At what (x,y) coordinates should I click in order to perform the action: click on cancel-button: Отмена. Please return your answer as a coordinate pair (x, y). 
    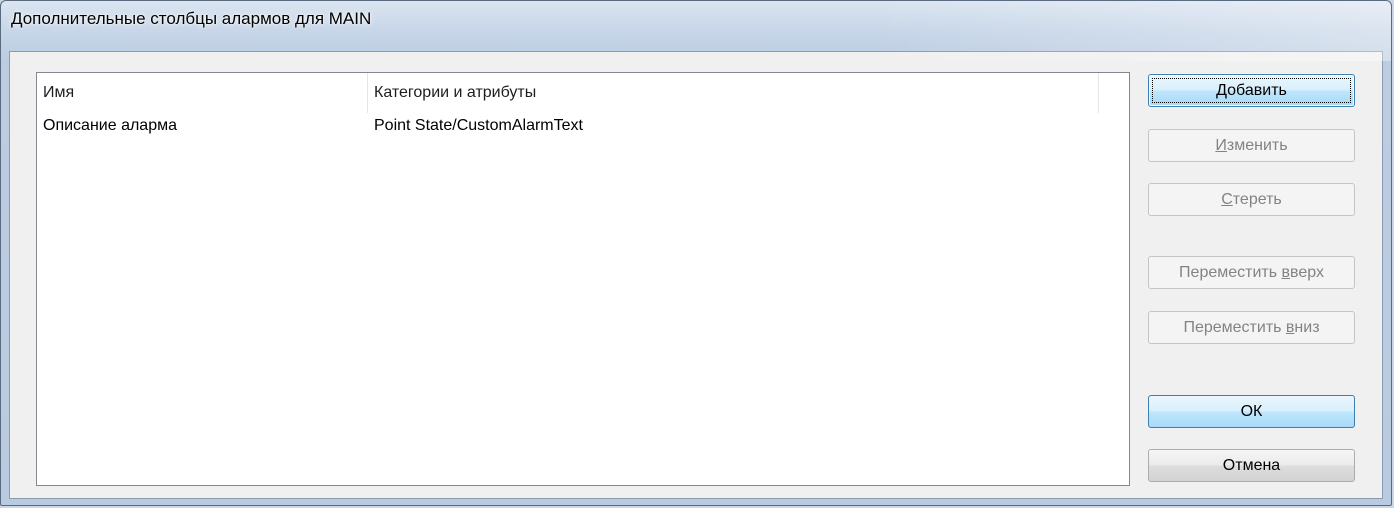
    Looking at the image, I should click on (1251, 465).